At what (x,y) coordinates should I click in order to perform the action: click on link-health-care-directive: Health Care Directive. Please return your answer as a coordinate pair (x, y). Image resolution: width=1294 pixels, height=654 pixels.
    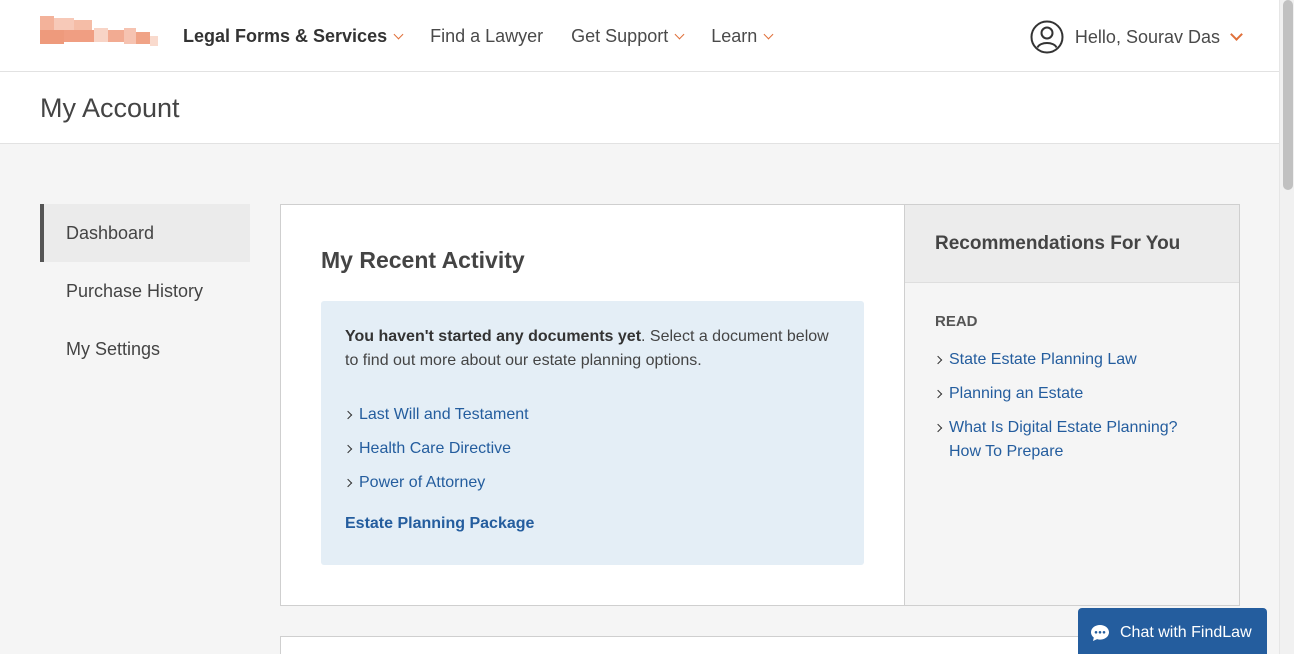
    Looking at the image, I should click on (591, 449).